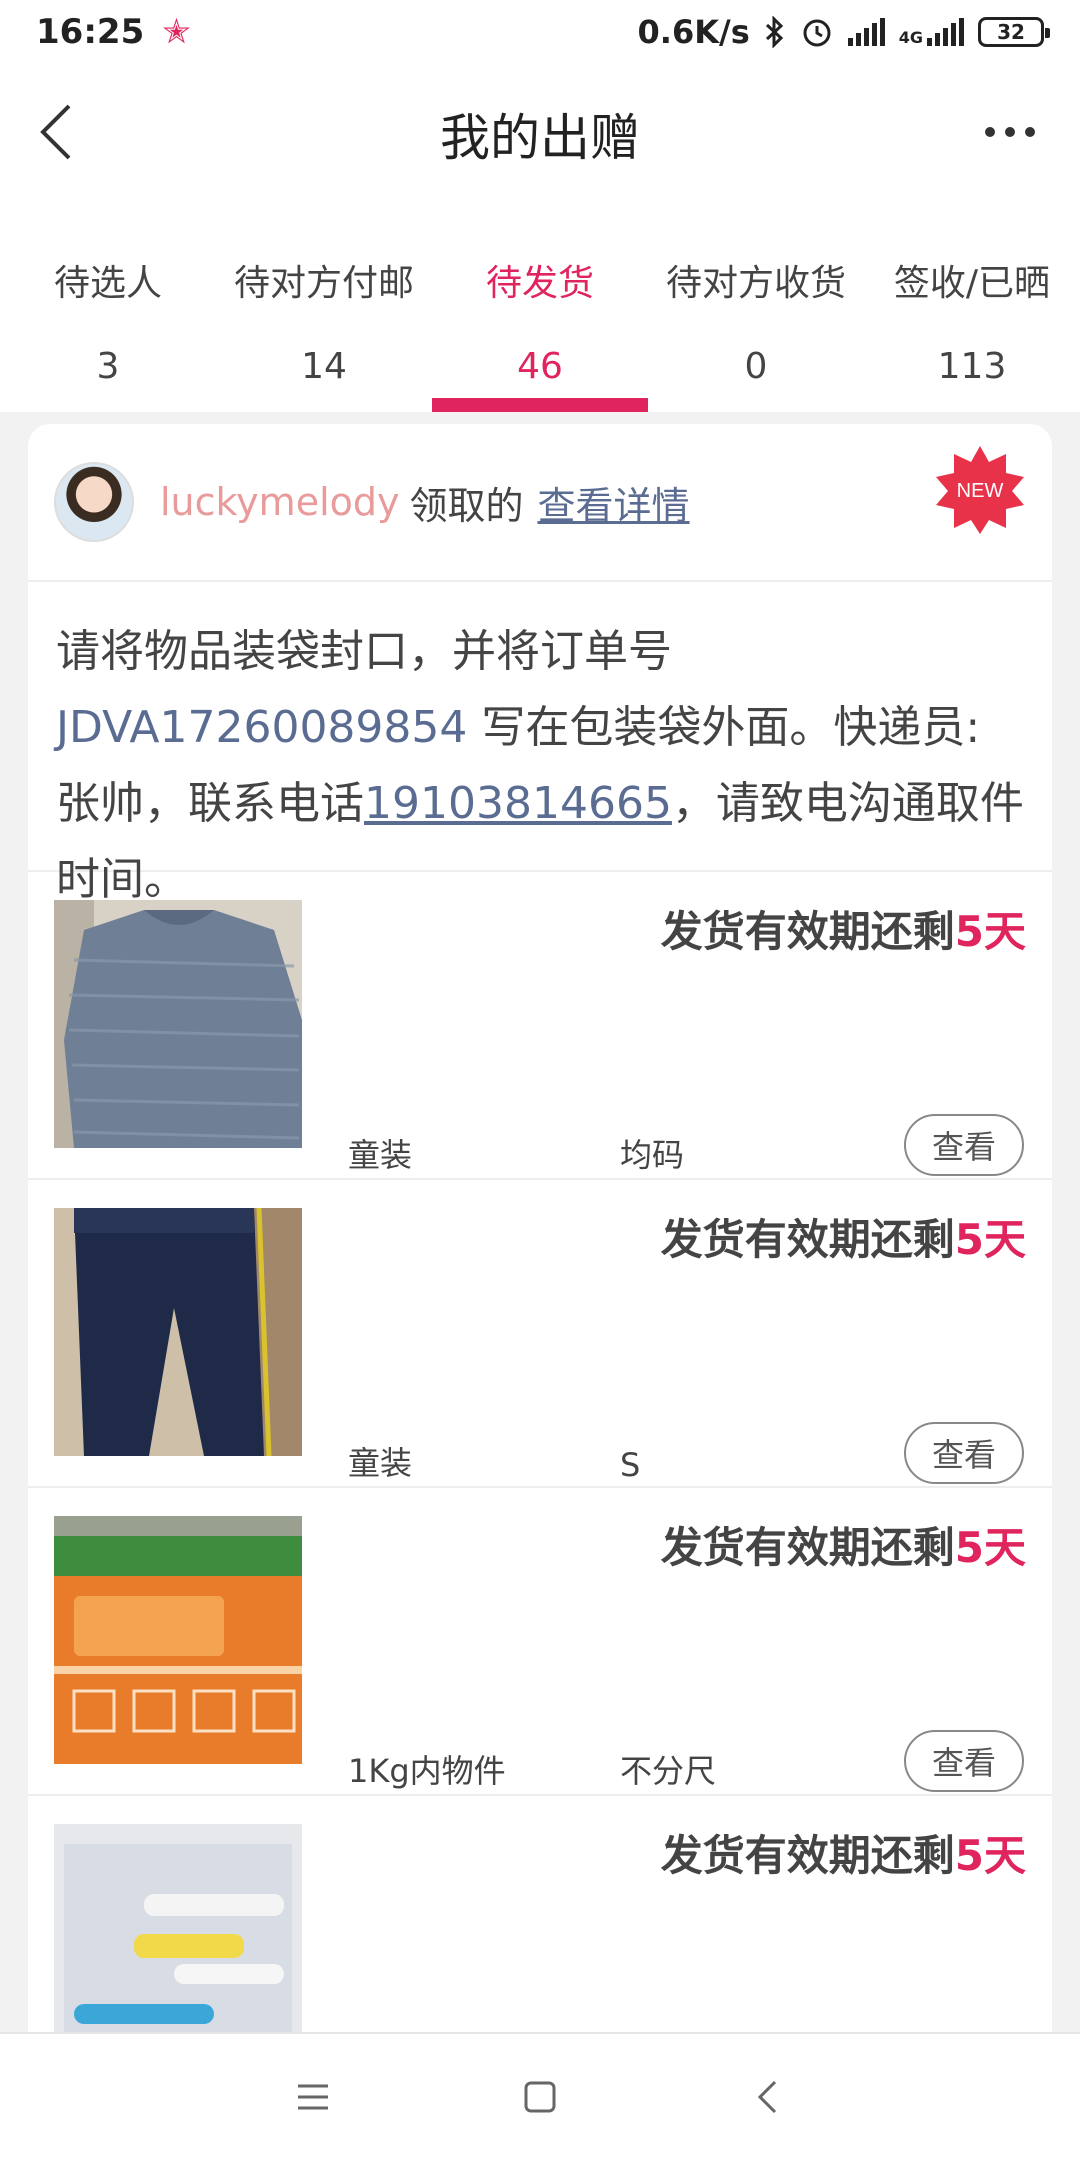 The width and height of the screenshot is (1080, 2160). What do you see at coordinates (972, 308) in the screenshot?
I see `tab-received: 签收/已晒 113` at bounding box center [972, 308].